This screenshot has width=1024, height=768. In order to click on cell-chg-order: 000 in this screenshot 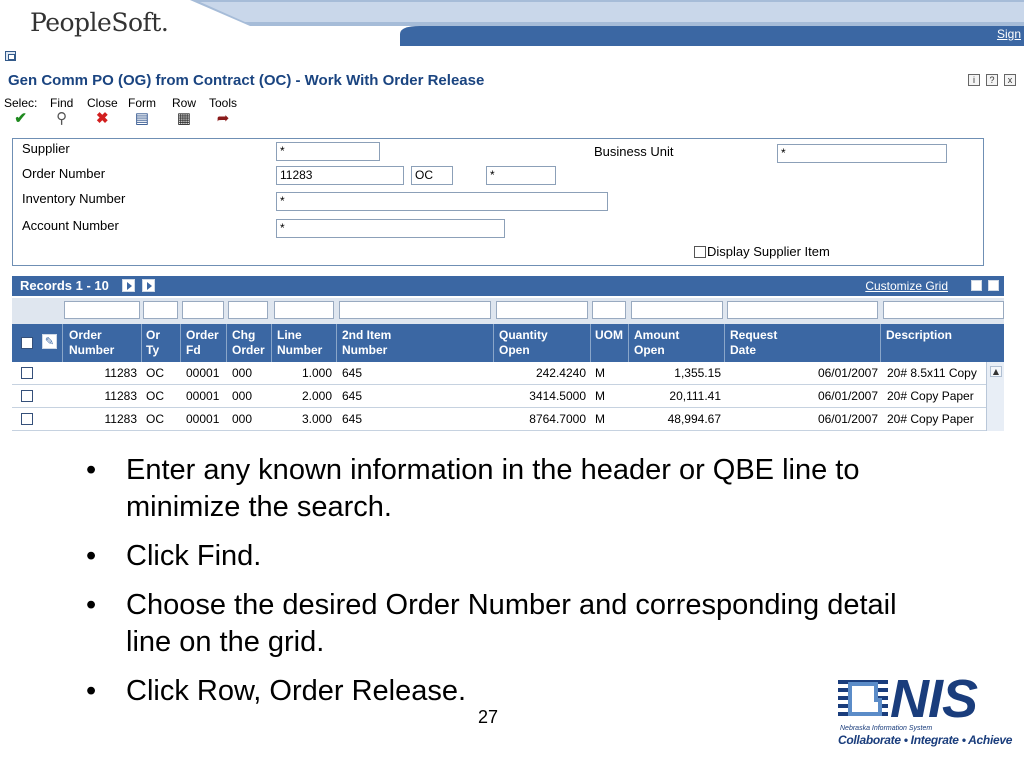, I will do `click(242, 396)`.